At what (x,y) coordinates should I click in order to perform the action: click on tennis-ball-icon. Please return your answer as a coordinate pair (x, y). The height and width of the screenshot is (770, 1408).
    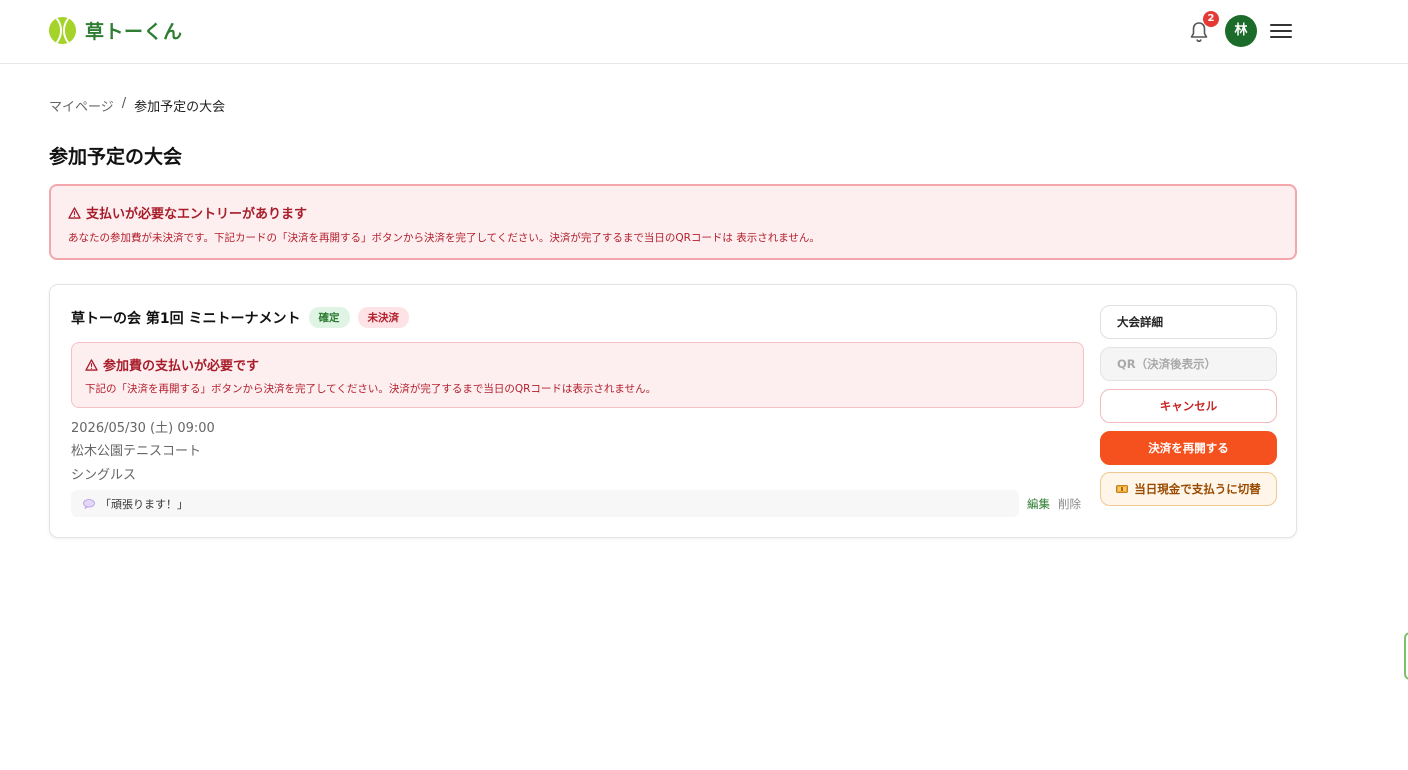
    Looking at the image, I should click on (62, 30).